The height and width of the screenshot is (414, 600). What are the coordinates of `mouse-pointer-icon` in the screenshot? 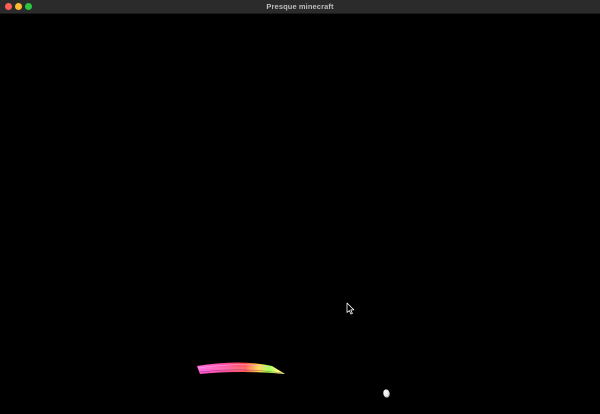 It's located at (350, 308).